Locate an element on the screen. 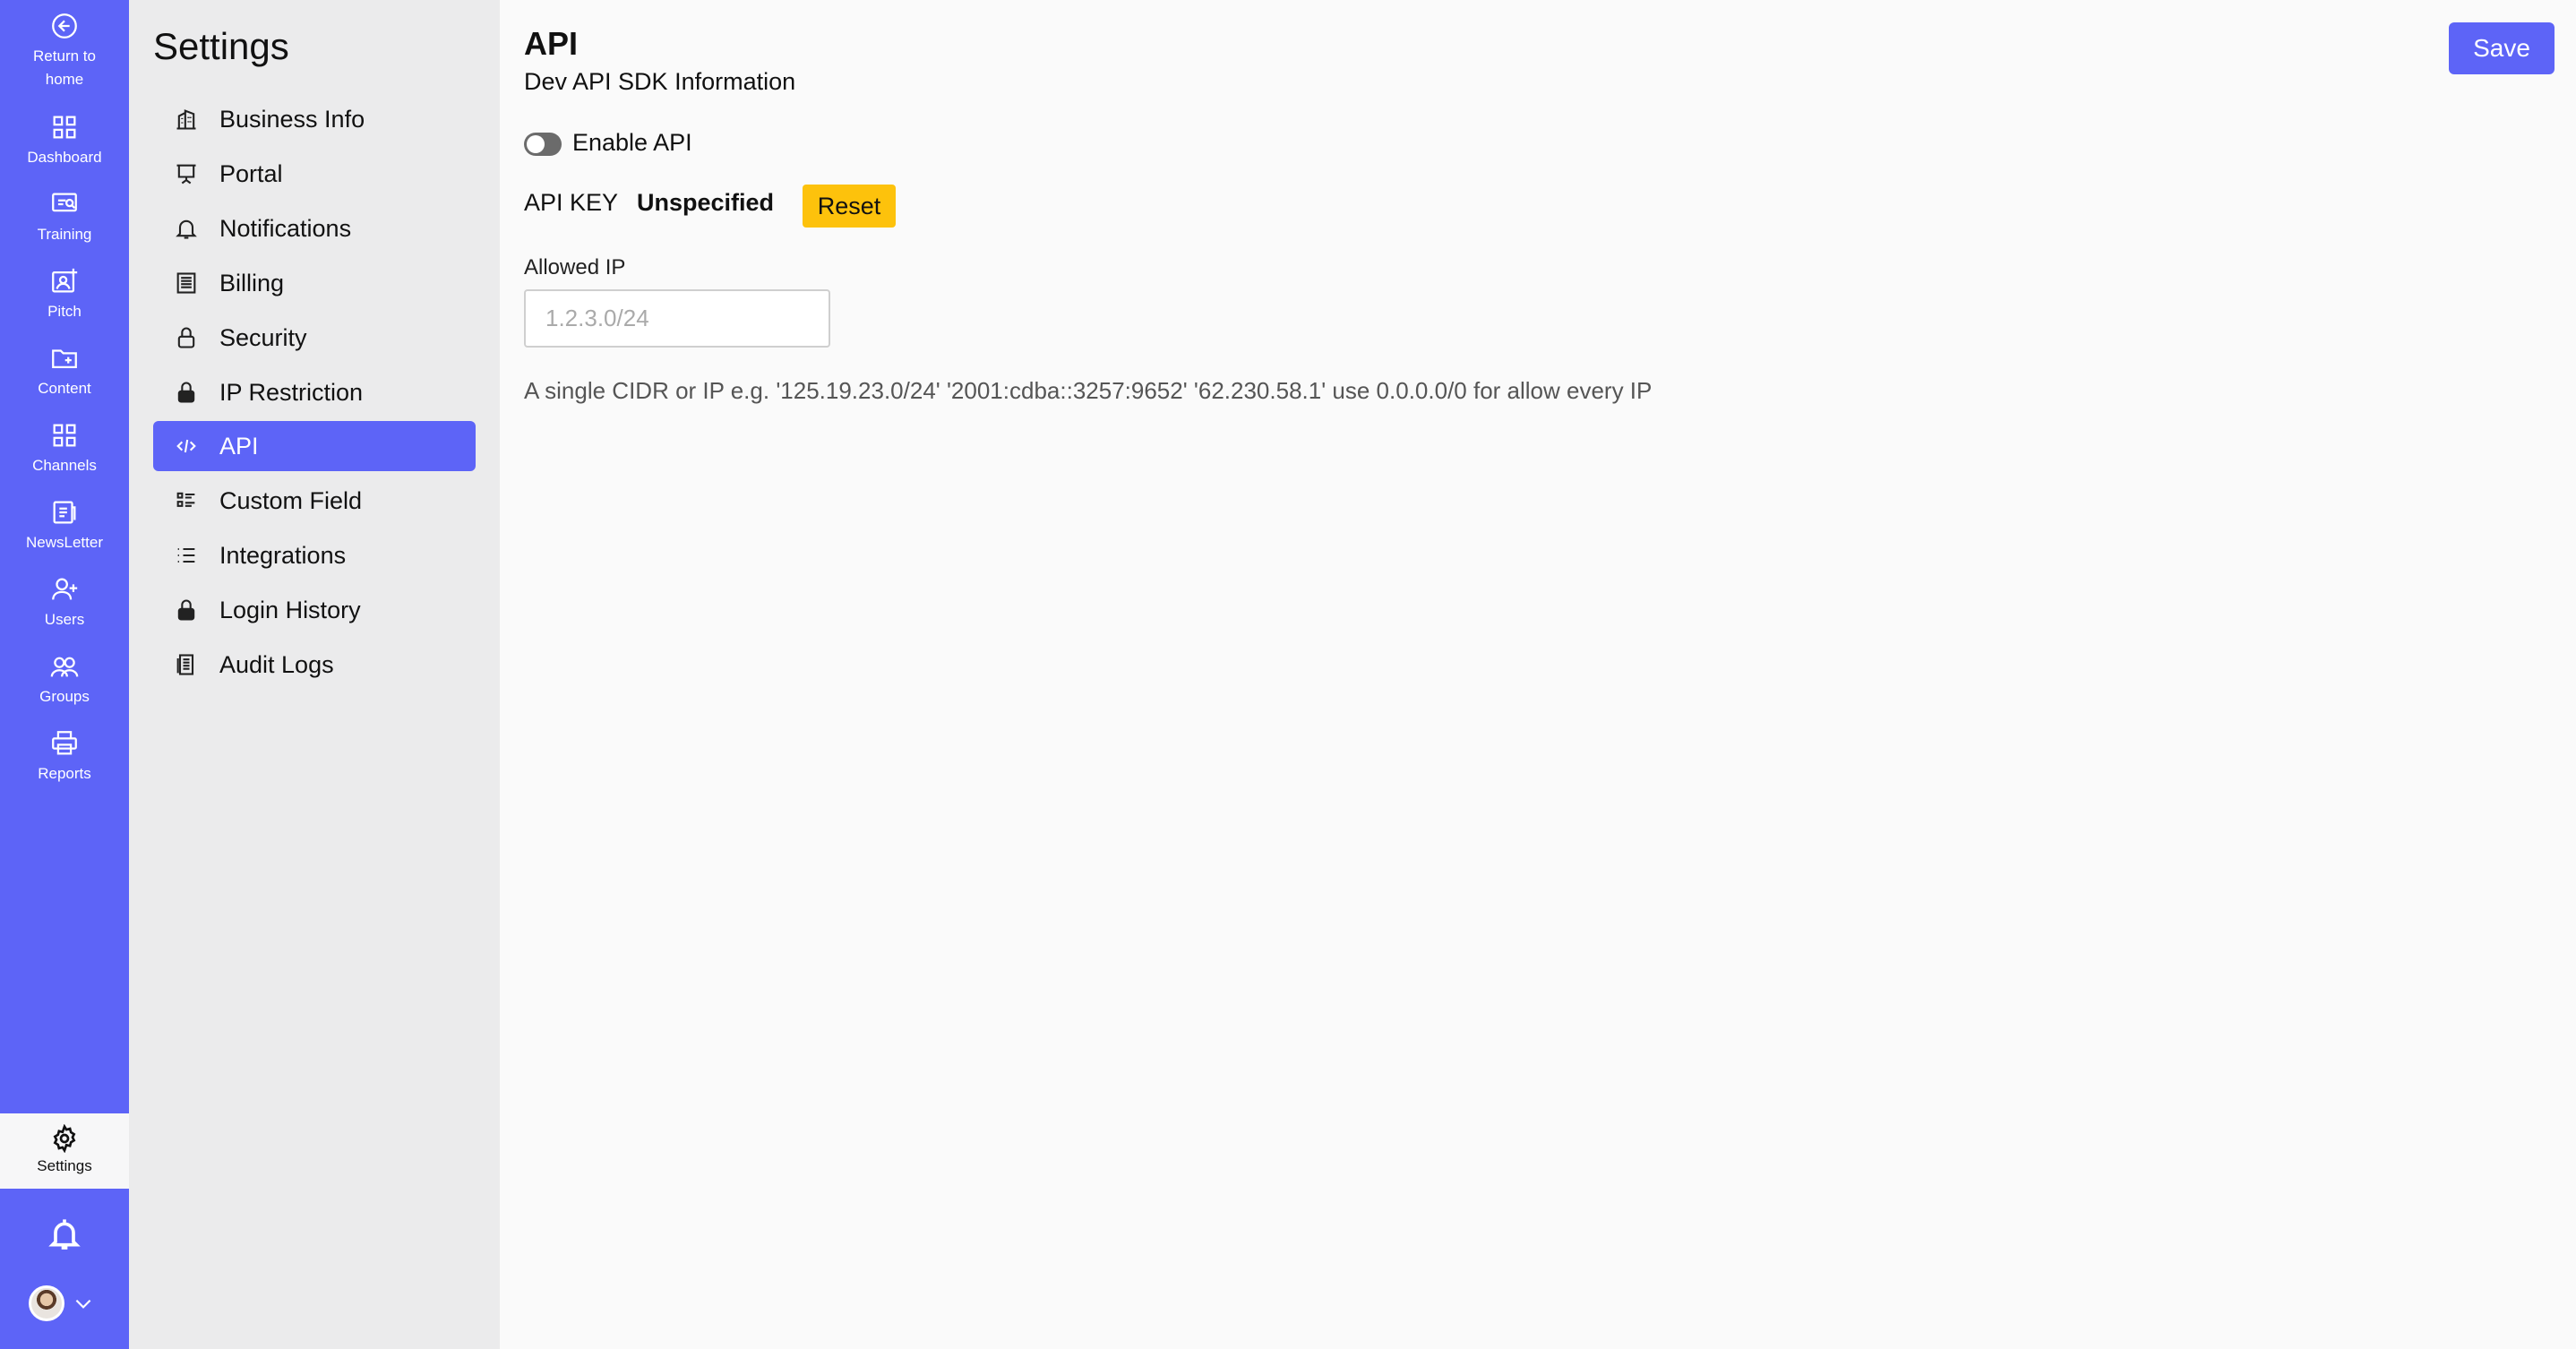 This screenshot has height=1349, width=2576. settings-item-ip-restriction: IP Restriction is located at coordinates (314, 392).